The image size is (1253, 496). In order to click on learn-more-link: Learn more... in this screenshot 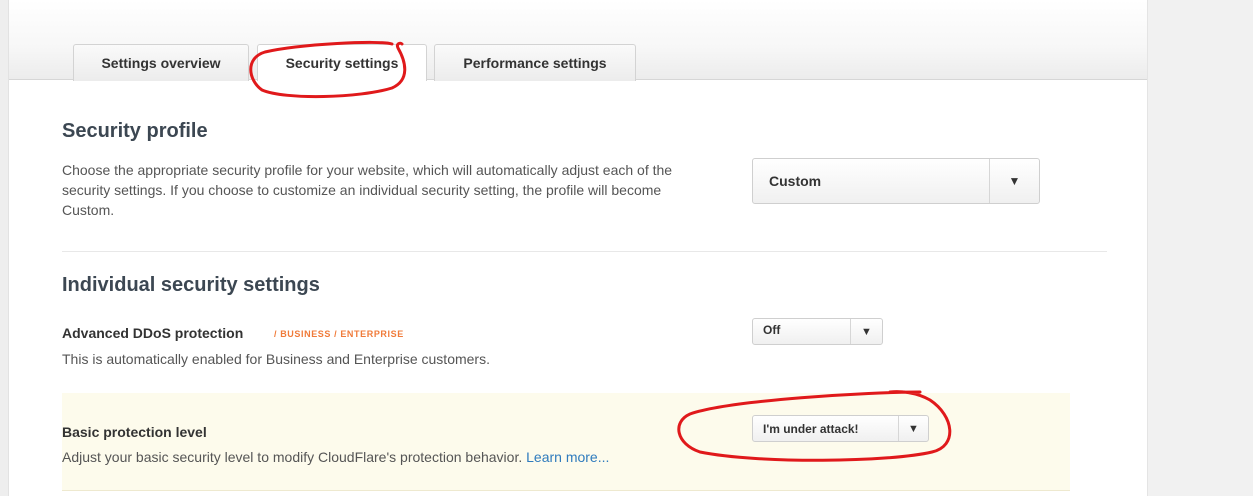, I will do `click(567, 457)`.